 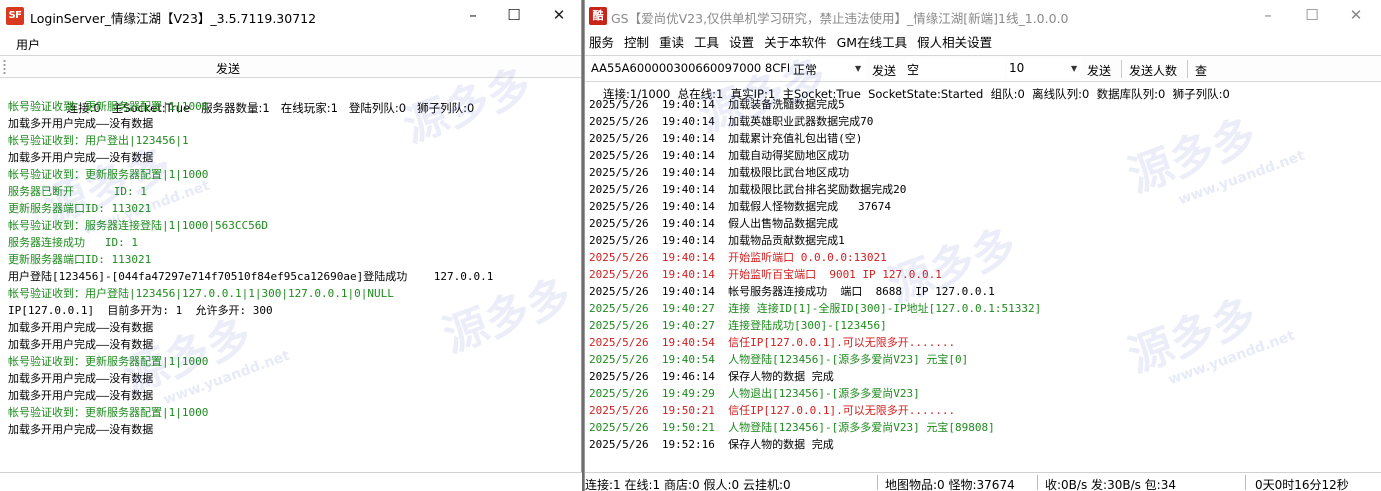 I want to click on menu-about: 关于本软件, so click(x=795, y=43).